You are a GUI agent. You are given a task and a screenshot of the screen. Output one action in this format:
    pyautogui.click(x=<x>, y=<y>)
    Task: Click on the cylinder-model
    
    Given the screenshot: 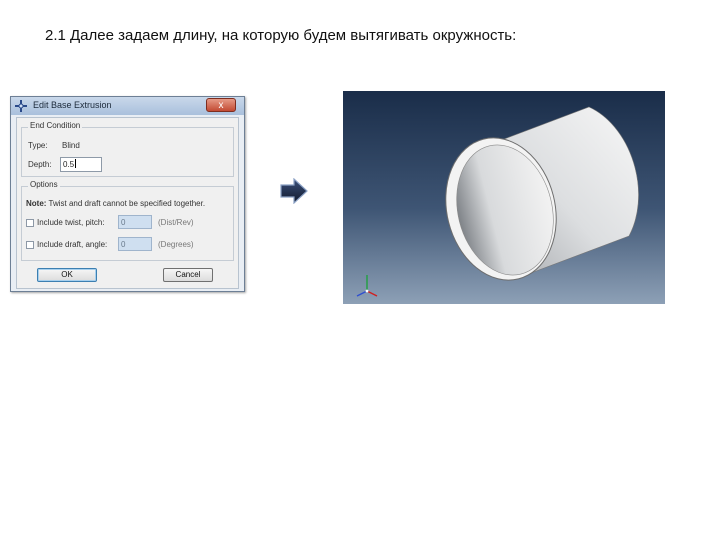 What is the action you would take?
    pyautogui.click(x=497, y=201)
    